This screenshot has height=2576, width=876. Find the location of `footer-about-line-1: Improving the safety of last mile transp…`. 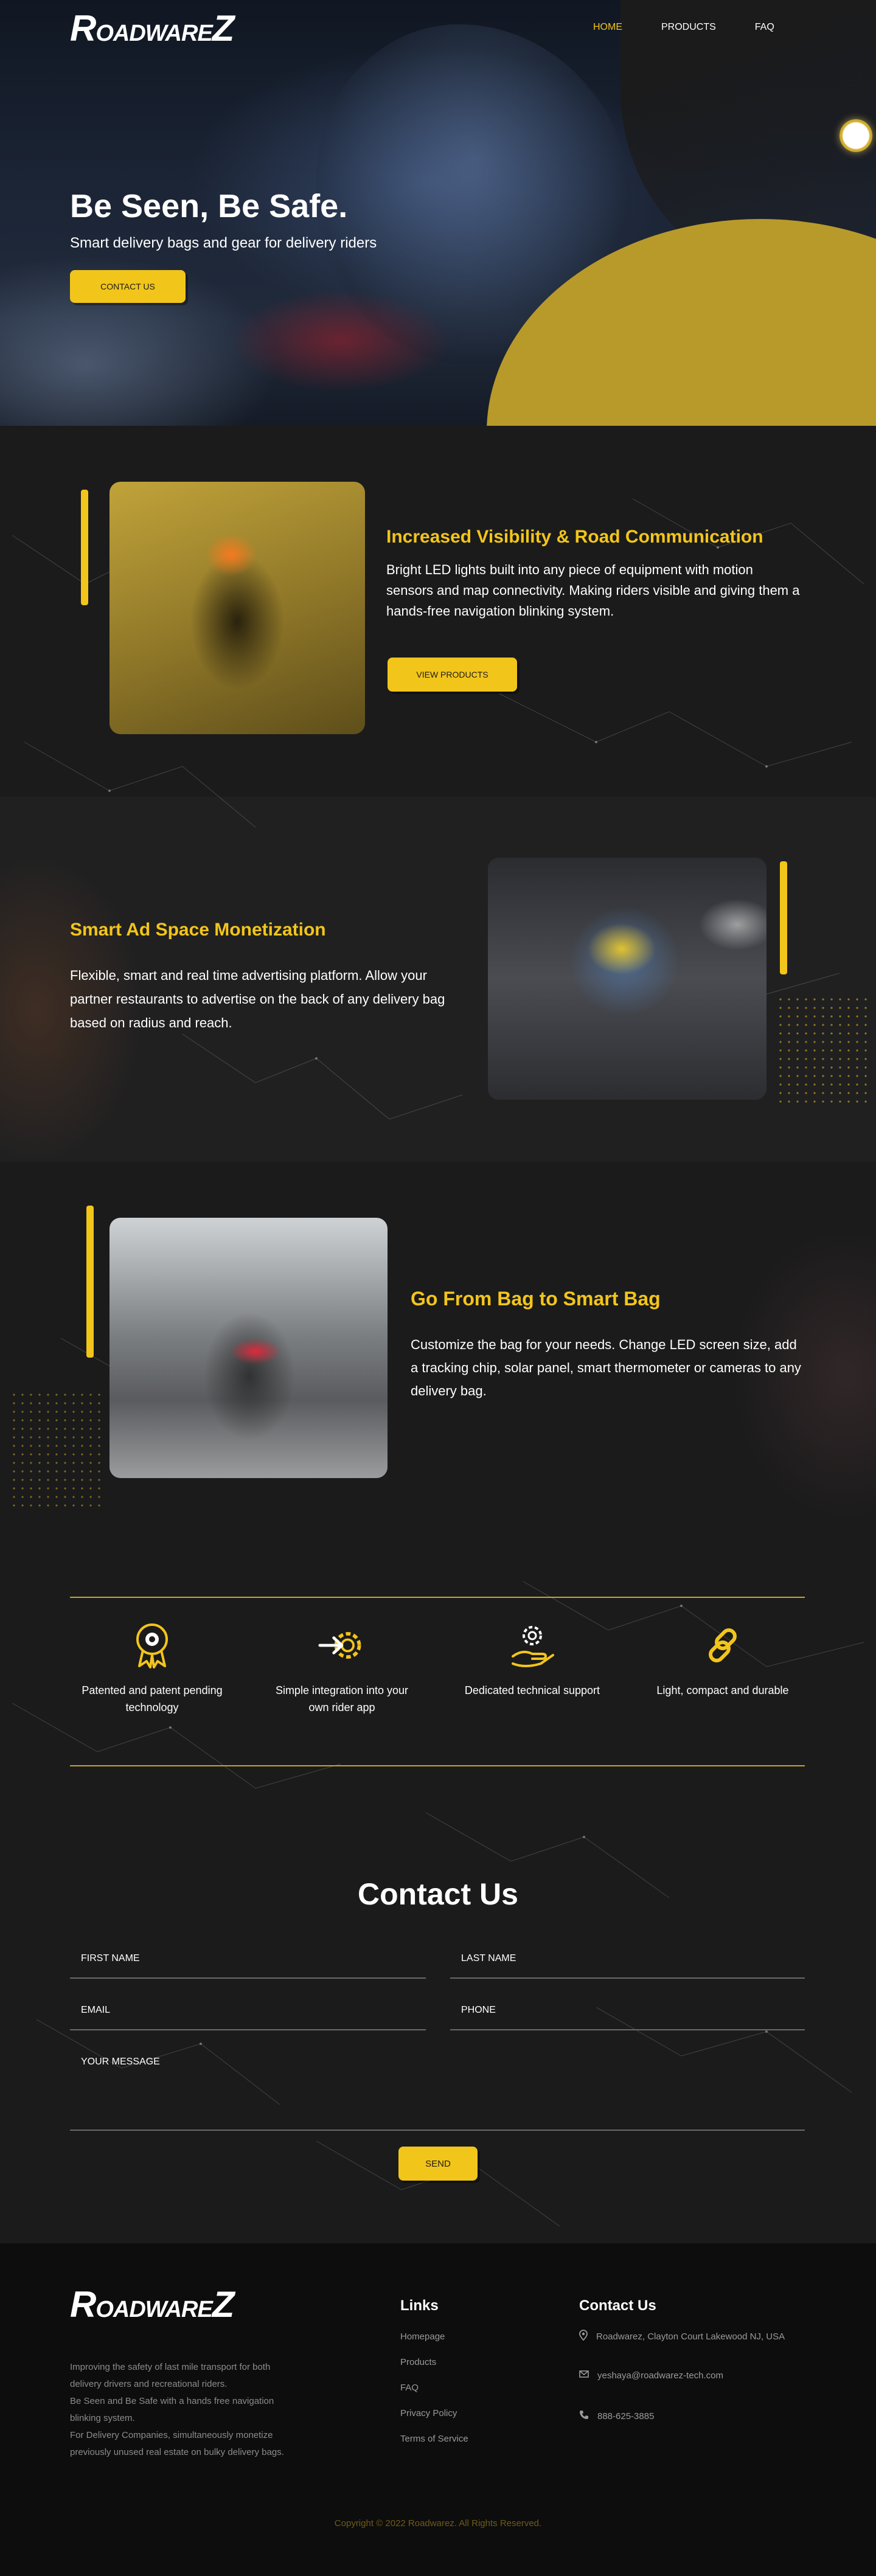

footer-about-line-1: Improving the safety of last mile transp… is located at coordinates (170, 2375).